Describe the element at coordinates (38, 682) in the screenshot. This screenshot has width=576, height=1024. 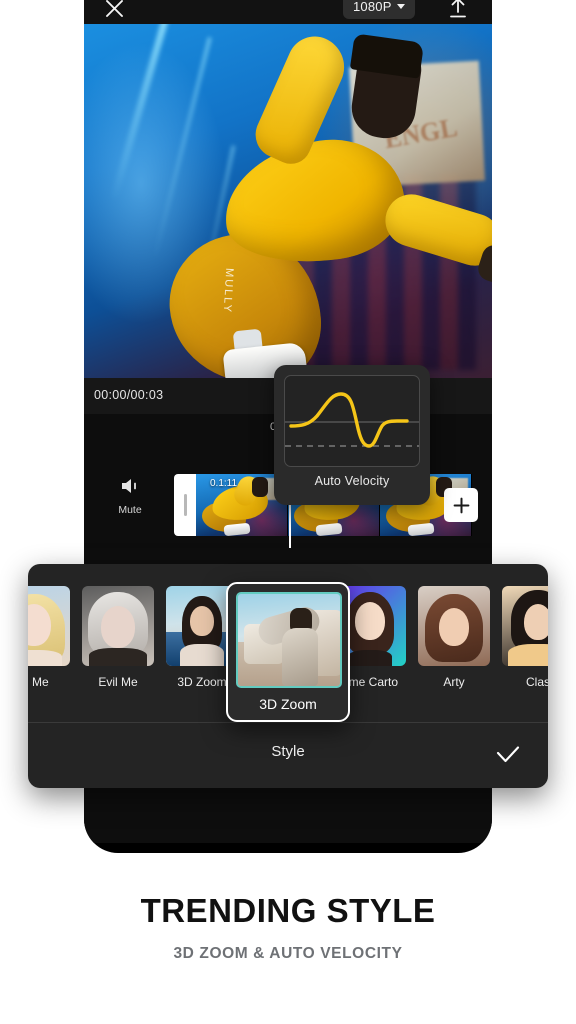
I see `style-item-label: el Me` at that location.